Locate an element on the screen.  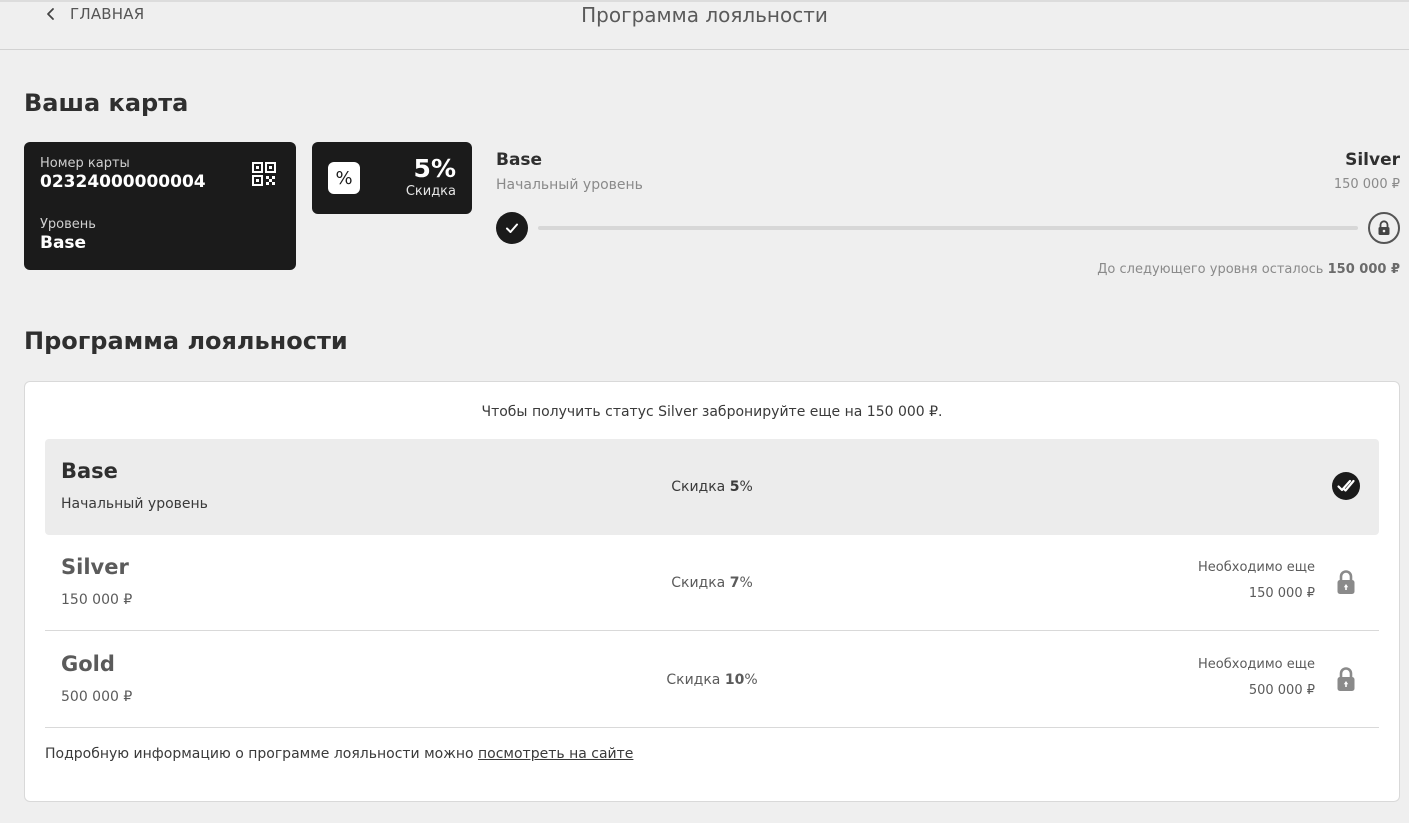
level-discount: Скидка 5% is located at coordinates (712, 487).